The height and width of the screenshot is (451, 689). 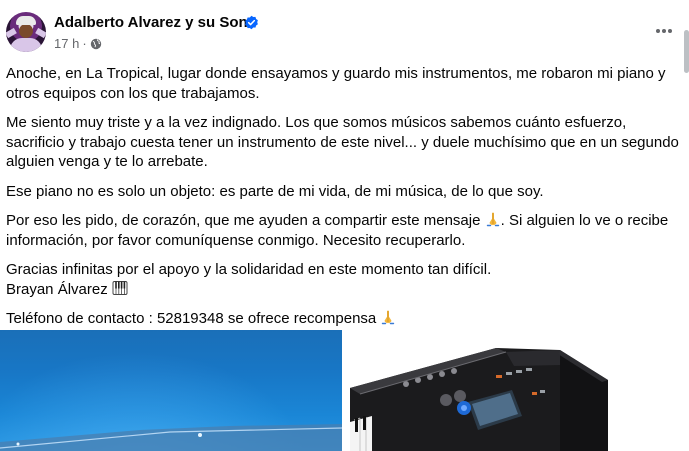 I want to click on piano-keys-icon, so click(x=120, y=287).